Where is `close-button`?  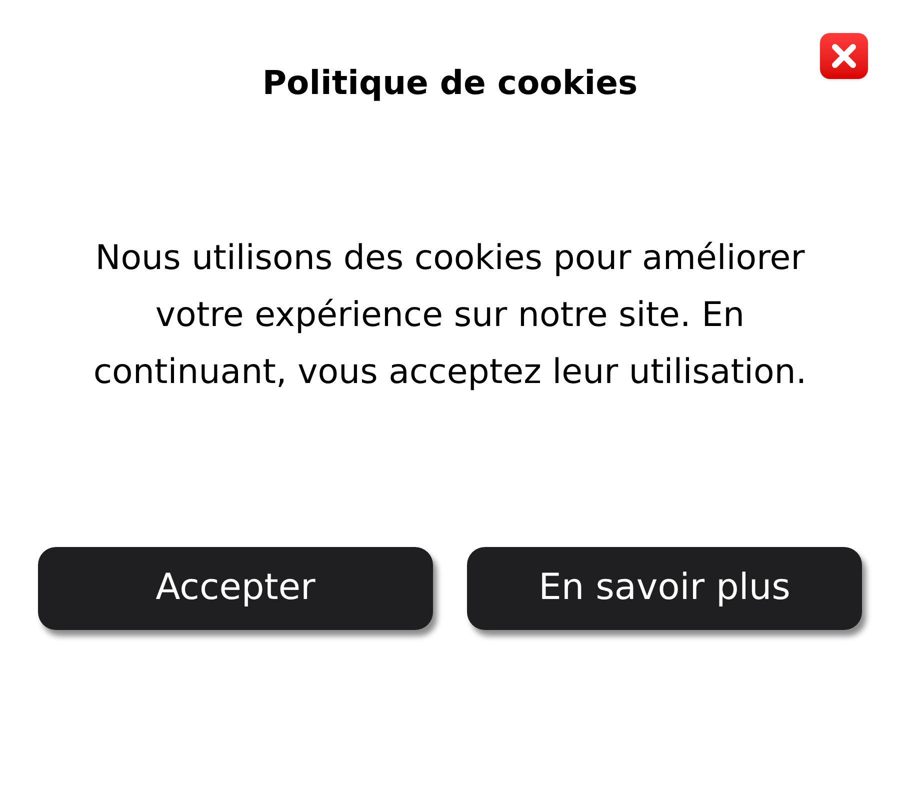 close-button is located at coordinates (844, 56).